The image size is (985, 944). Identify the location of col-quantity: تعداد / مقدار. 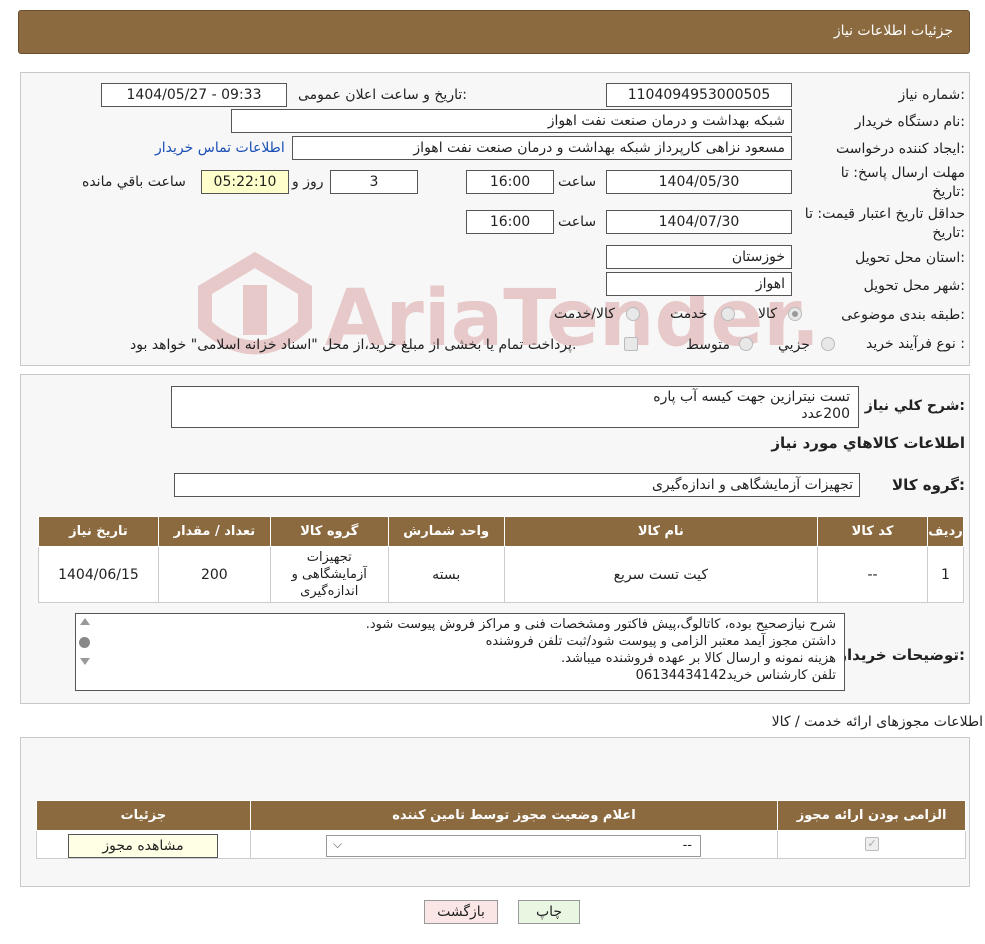
(214, 531).